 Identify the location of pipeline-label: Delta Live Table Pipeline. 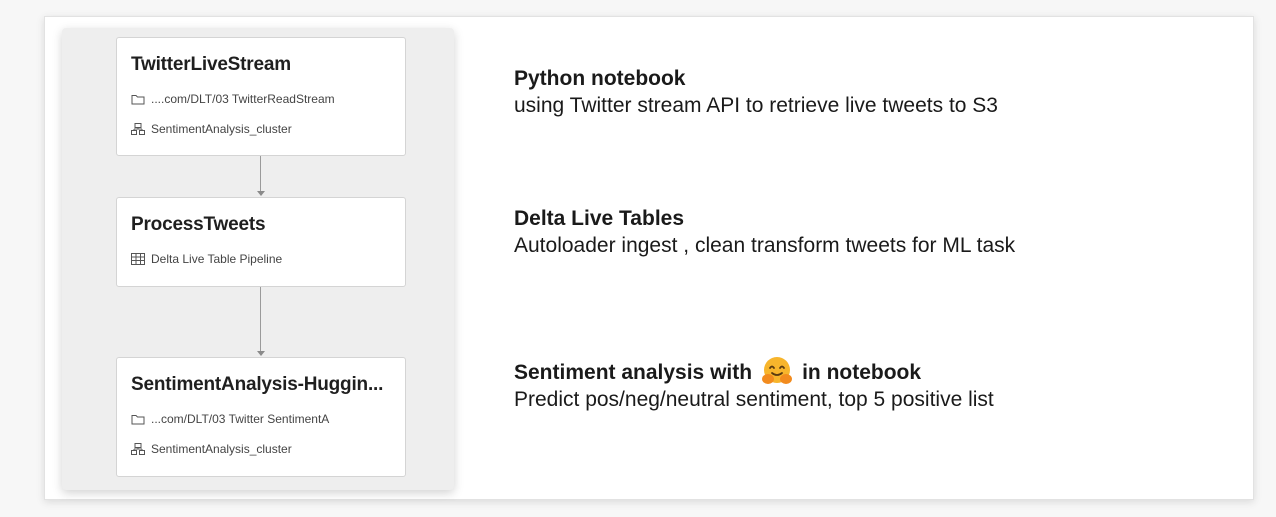
(217, 259).